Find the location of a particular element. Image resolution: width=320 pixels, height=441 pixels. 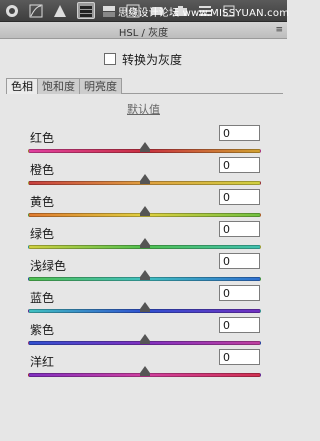

detail-triangle-icon is located at coordinates (60, 10).